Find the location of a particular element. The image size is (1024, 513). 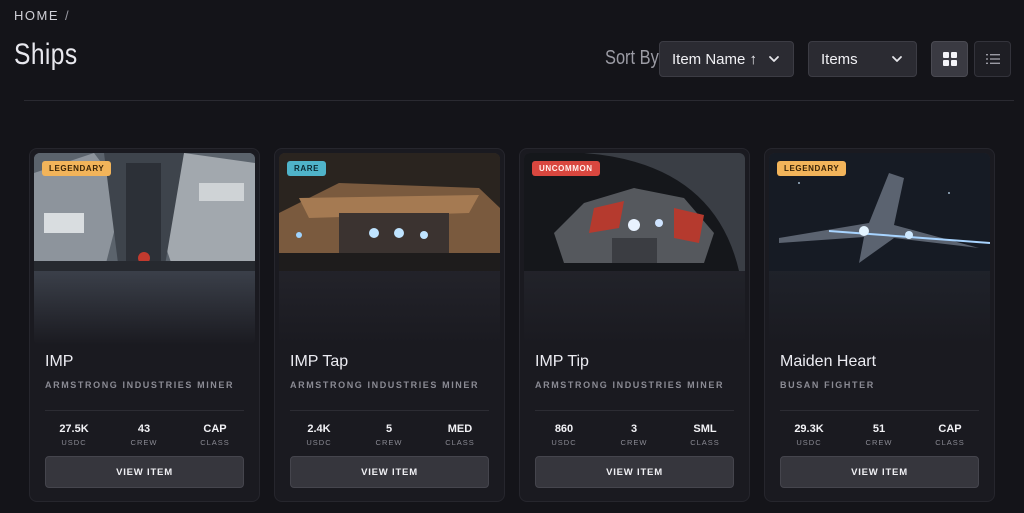

ship-name: IMP Tap is located at coordinates (319, 361).